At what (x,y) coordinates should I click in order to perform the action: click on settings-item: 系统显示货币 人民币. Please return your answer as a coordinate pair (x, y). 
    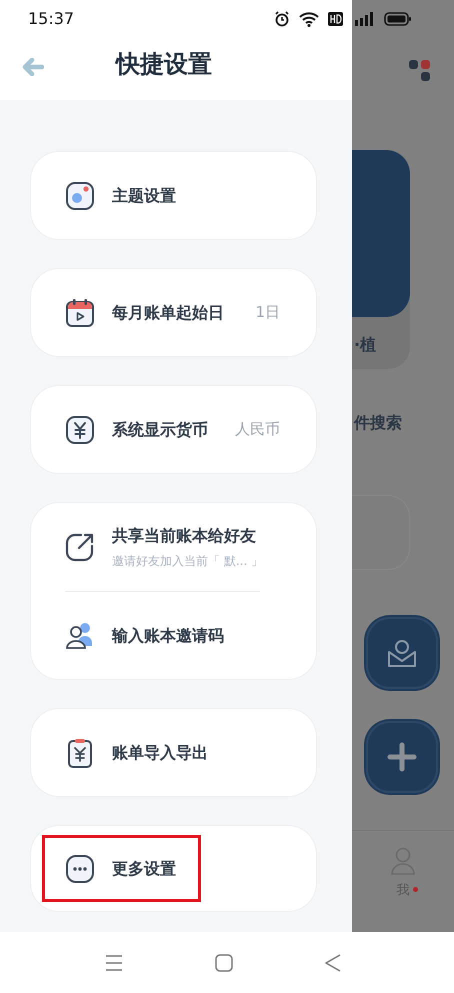
    Looking at the image, I should click on (180, 429).